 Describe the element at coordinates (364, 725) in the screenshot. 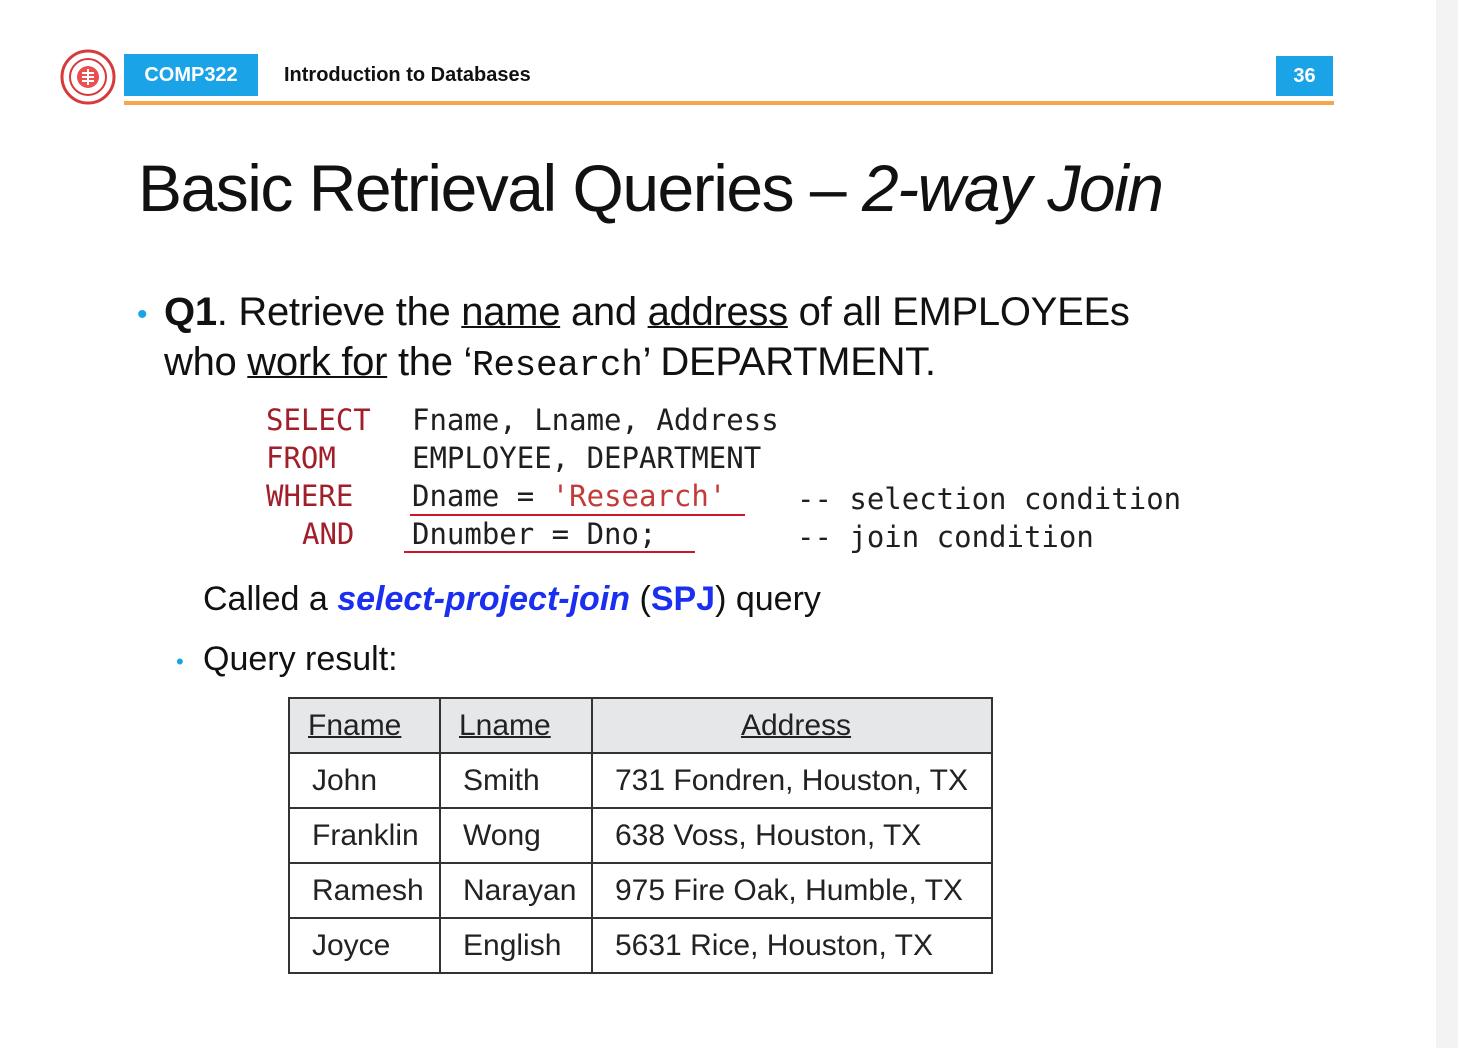

I see `column-header-fname: Fname` at that location.